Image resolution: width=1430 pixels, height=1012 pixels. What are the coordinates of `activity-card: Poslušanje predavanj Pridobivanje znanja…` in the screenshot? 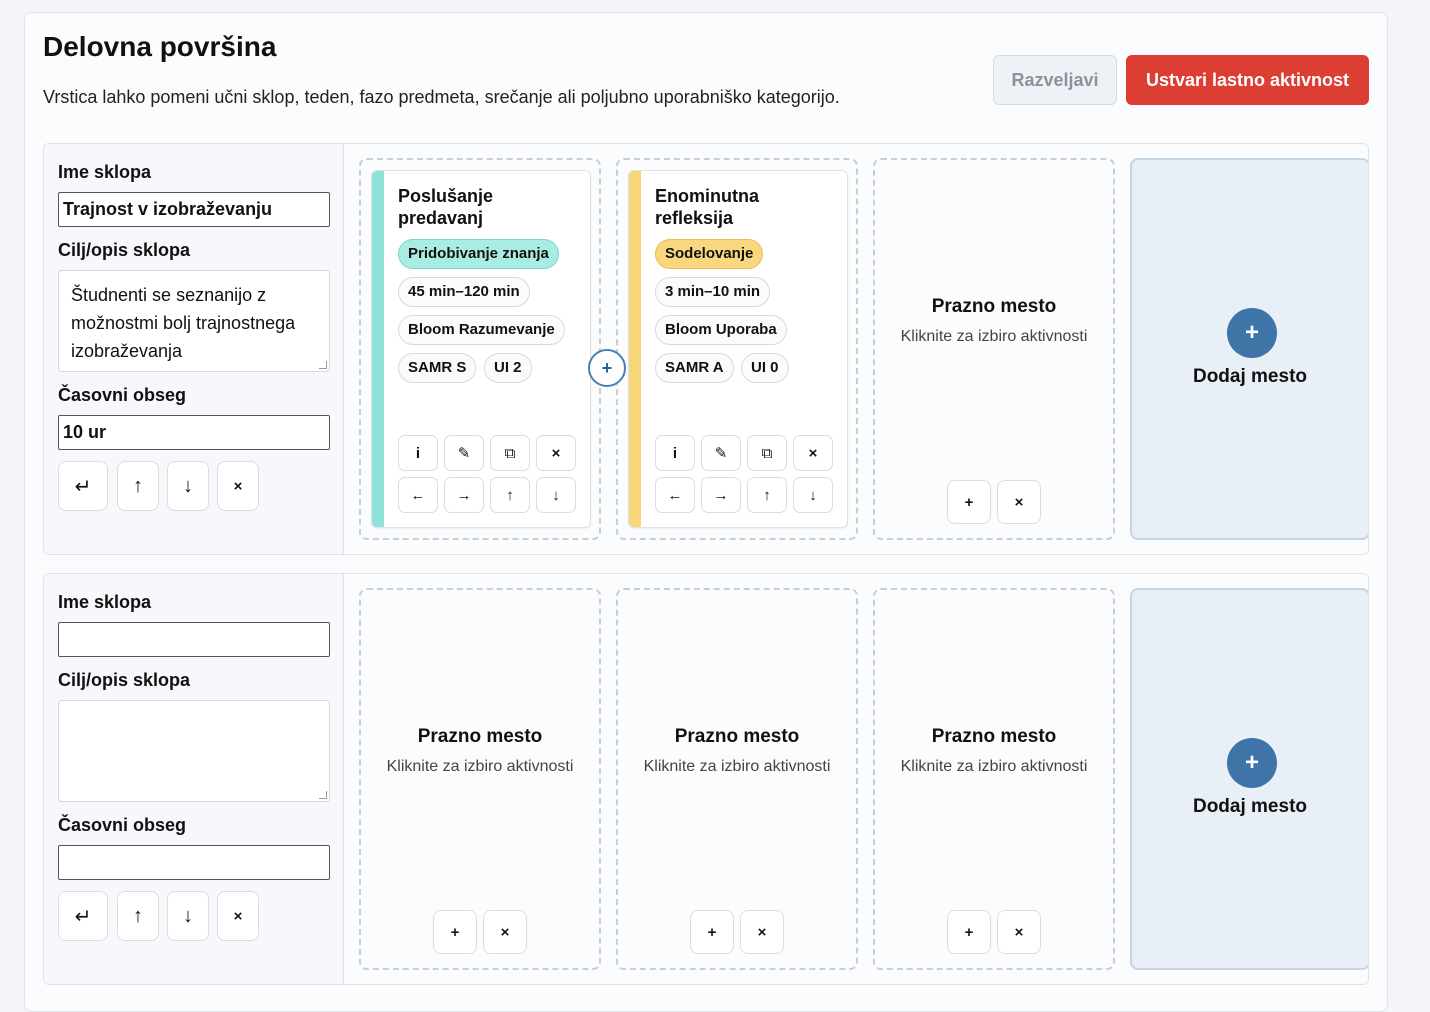 It's located at (481, 349).